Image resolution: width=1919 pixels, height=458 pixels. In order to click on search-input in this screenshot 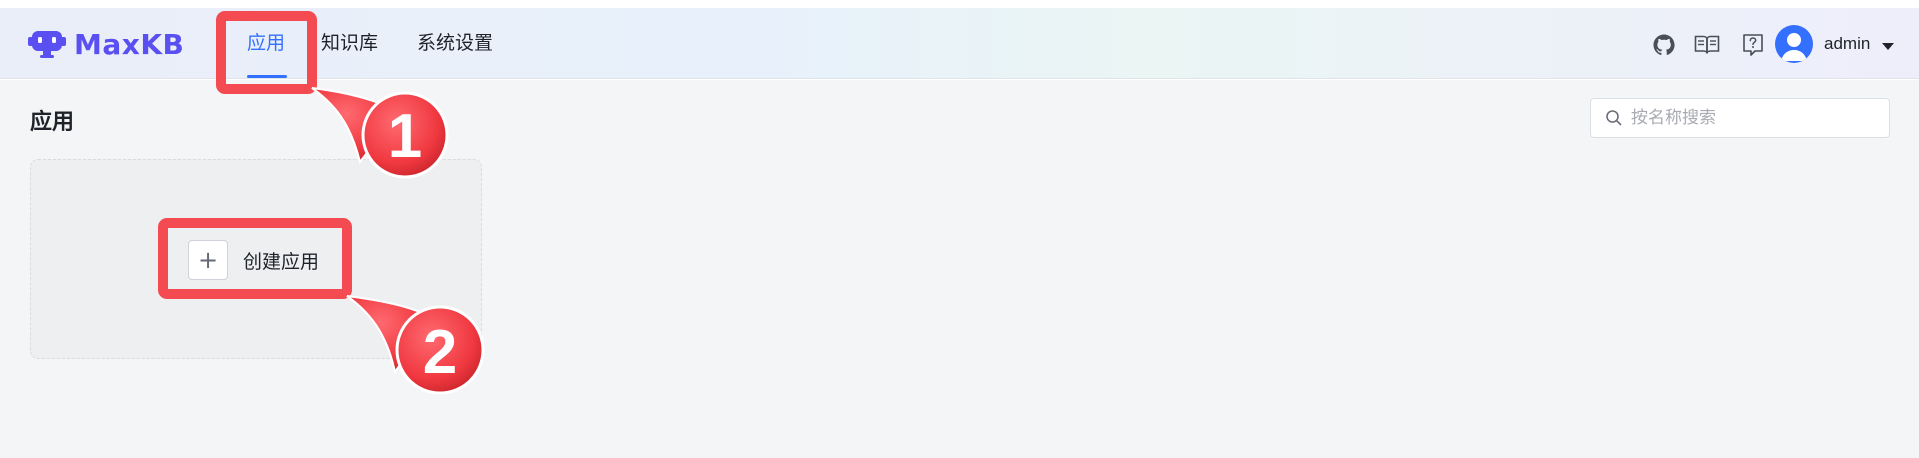, I will do `click(1751, 118)`.